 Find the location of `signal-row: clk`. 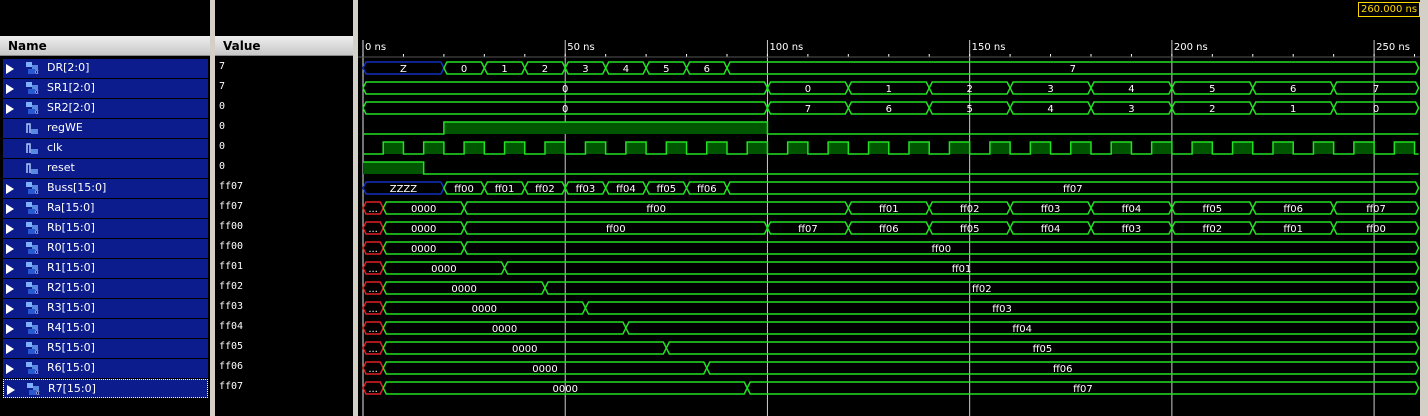

signal-row: clk is located at coordinates (105, 148).